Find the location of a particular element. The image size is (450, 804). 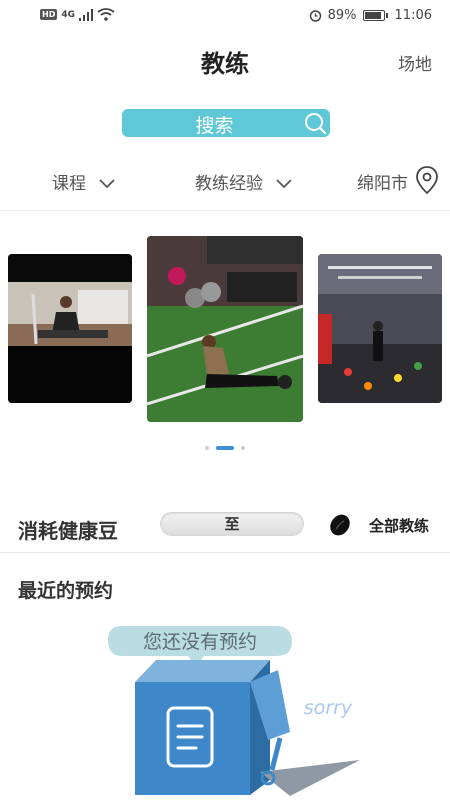

search-placeholder: 搜索 is located at coordinates (214, 126).